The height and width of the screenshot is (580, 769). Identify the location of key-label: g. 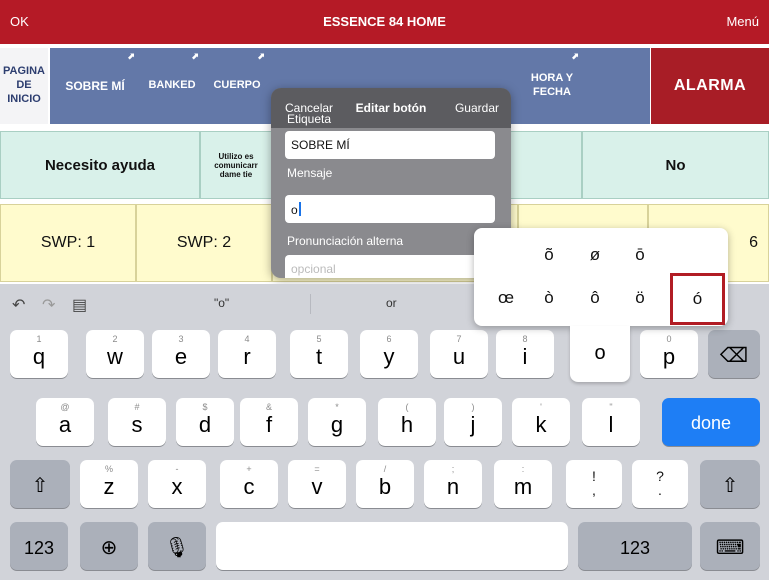
(337, 424).